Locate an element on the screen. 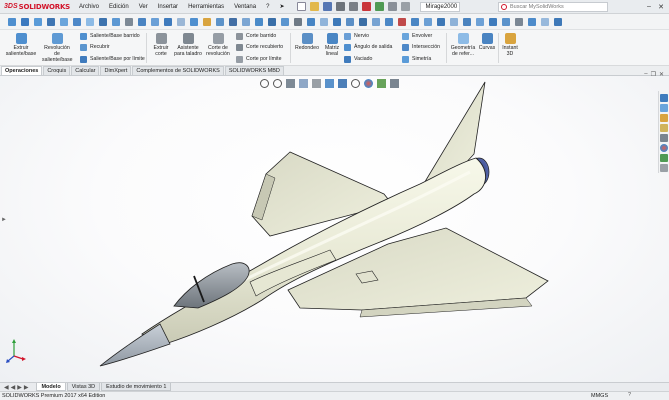 The image size is (669, 400). menu-insertar: Insertar is located at coordinates (168, 7).